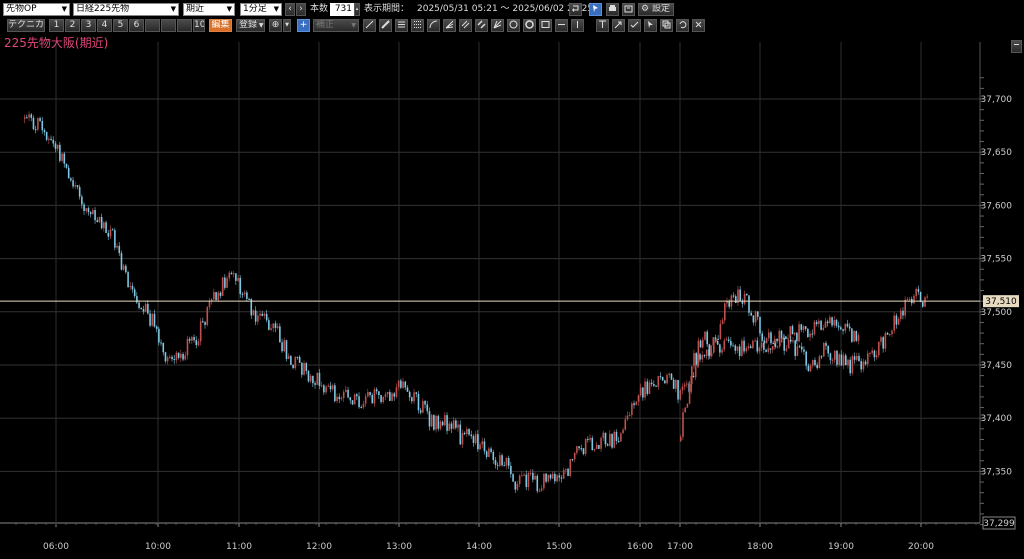  Describe the element at coordinates (997, 206) in the screenshot. I see `y-tick-label: 37,600` at that location.